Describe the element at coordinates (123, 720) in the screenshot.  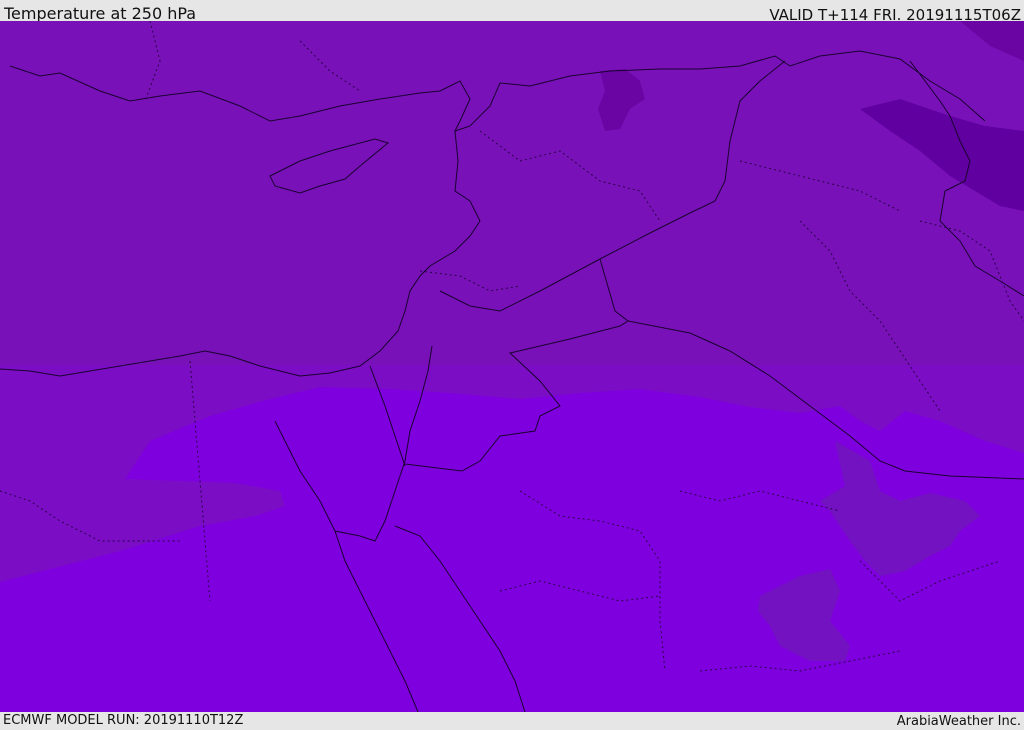
I see `model-run-label: ECMWF MODEL RUN: 20191110T12Z` at that location.